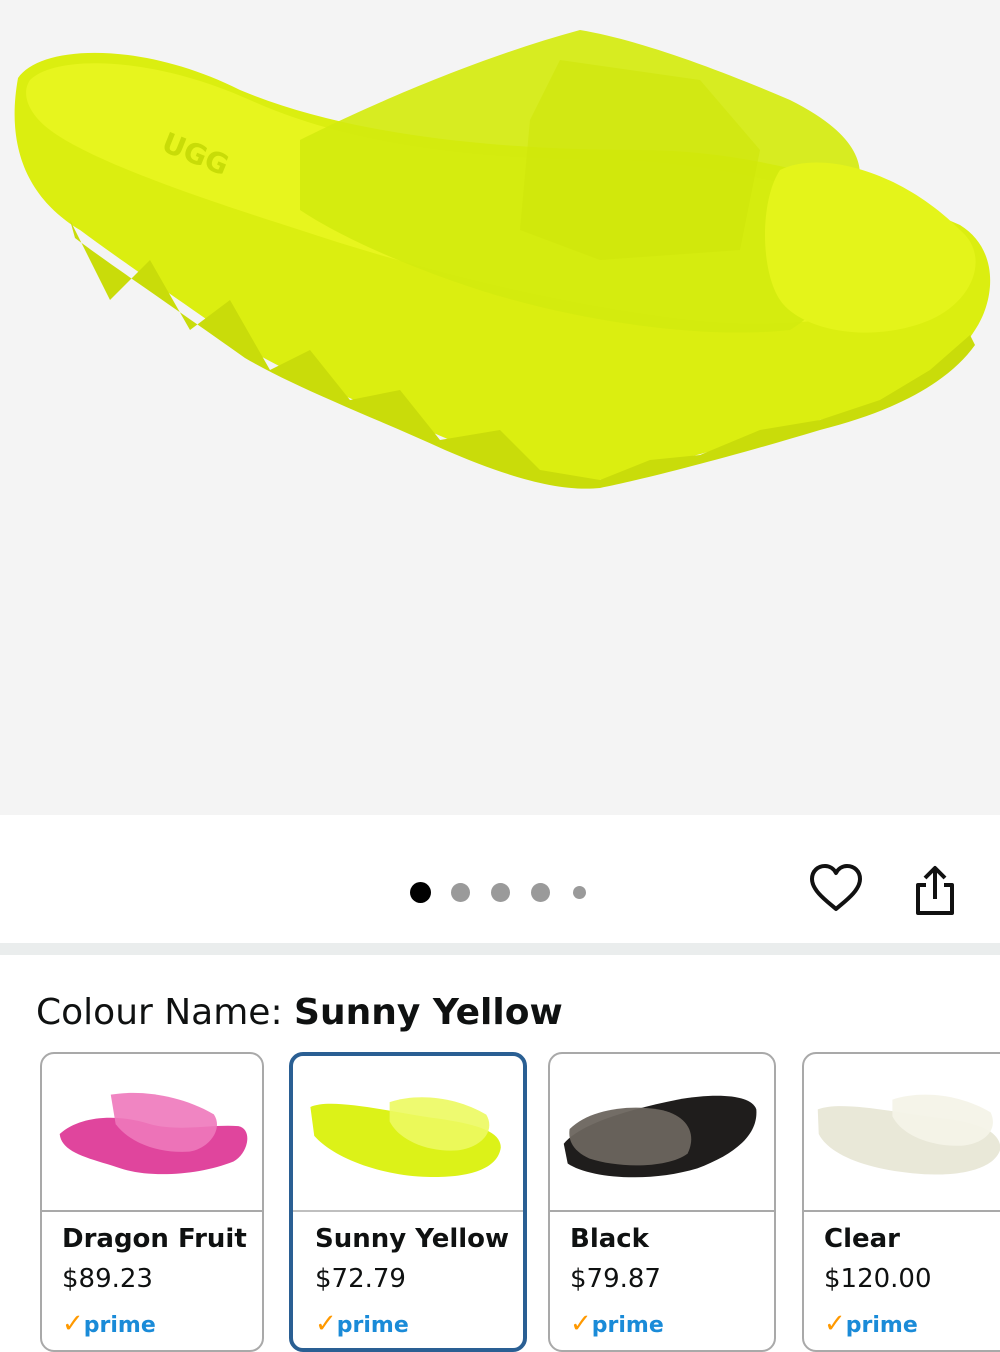 This screenshot has height=1352, width=1000. Describe the element at coordinates (412, 1239) in the screenshot. I see `swatch-name: Sunny Yellow` at that location.